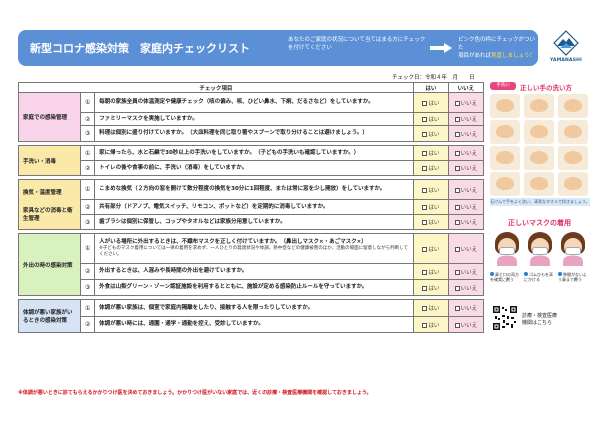 The width and height of the screenshot is (600, 424). I want to click on mask-caption: 隙間がないよう鼻まで覆う, so click(572, 277).